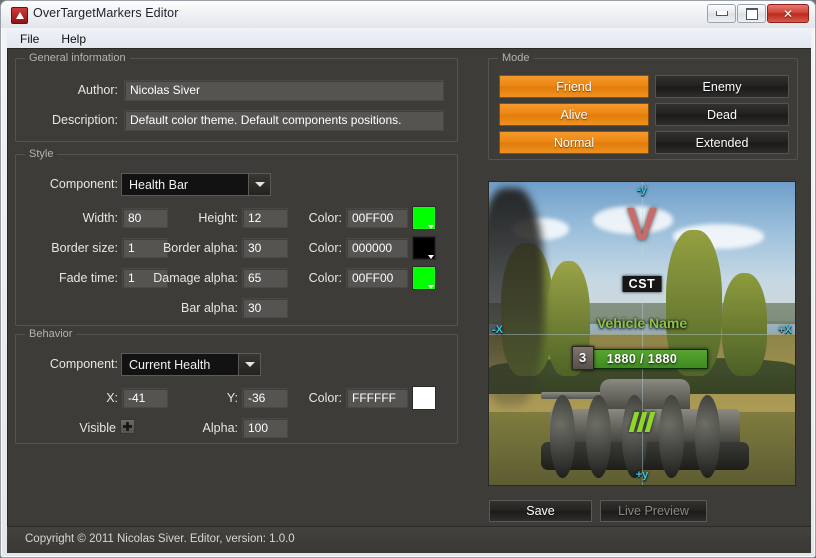 The height and width of the screenshot is (558, 816). What do you see at coordinates (77, 58) in the screenshot?
I see `general-information-title: General information` at bounding box center [77, 58].